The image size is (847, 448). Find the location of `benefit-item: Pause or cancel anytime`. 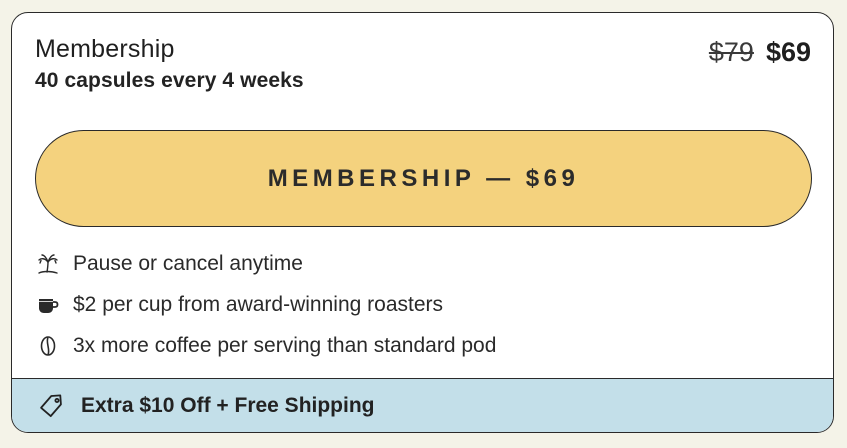

benefit-item: Pause or cancel anytime is located at coordinates (265, 263).